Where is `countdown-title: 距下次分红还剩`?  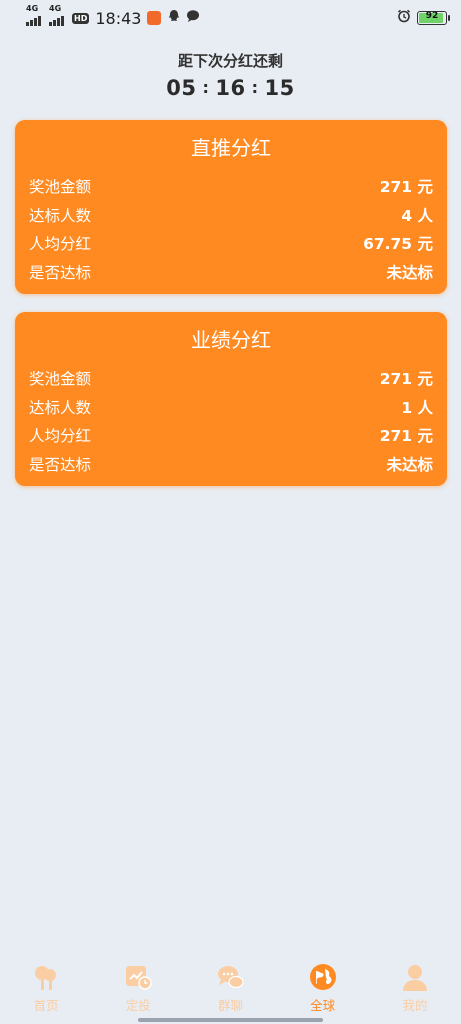
countdown-title: 距下次分红还剩 is located at coordinates (230, 61).